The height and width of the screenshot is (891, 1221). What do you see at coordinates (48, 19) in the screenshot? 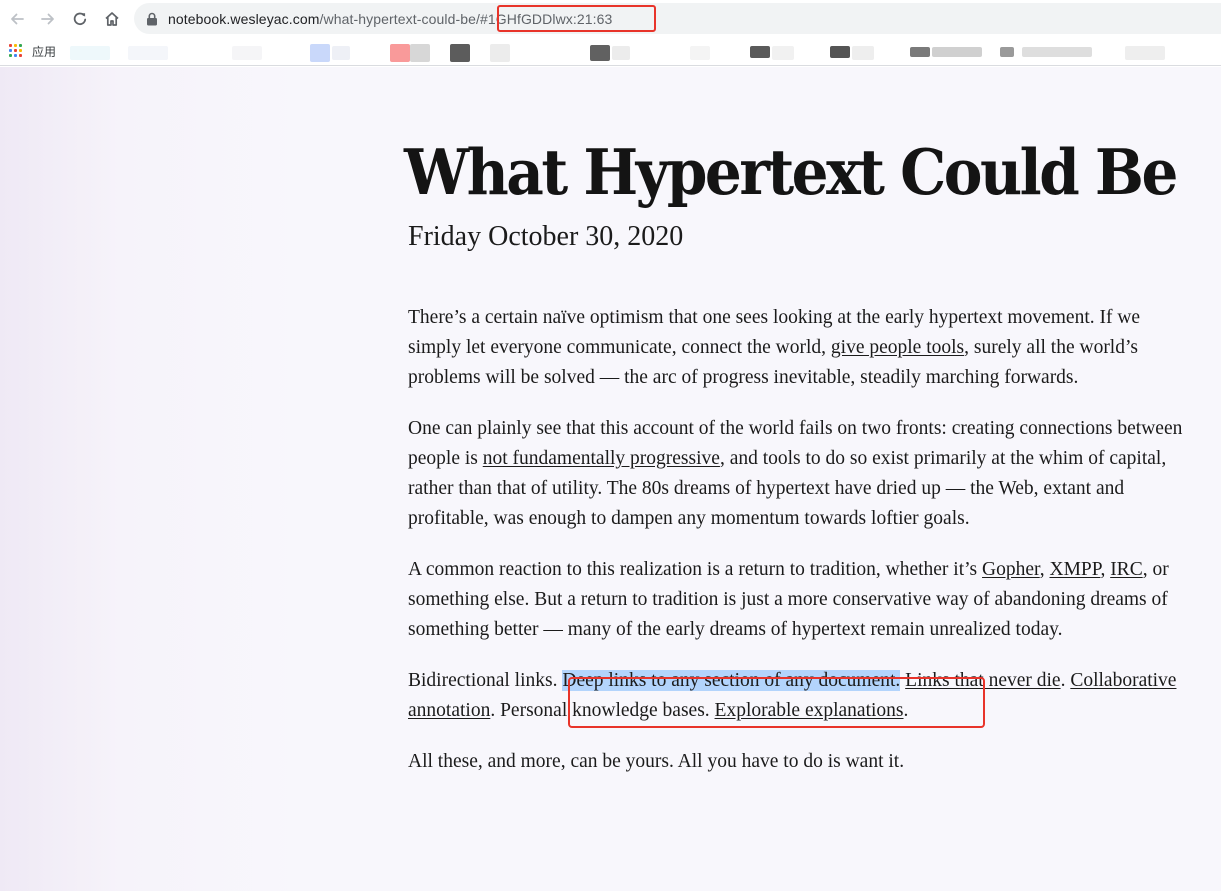
I see `forward-arrow-icon` at bounding box center [48, 19].